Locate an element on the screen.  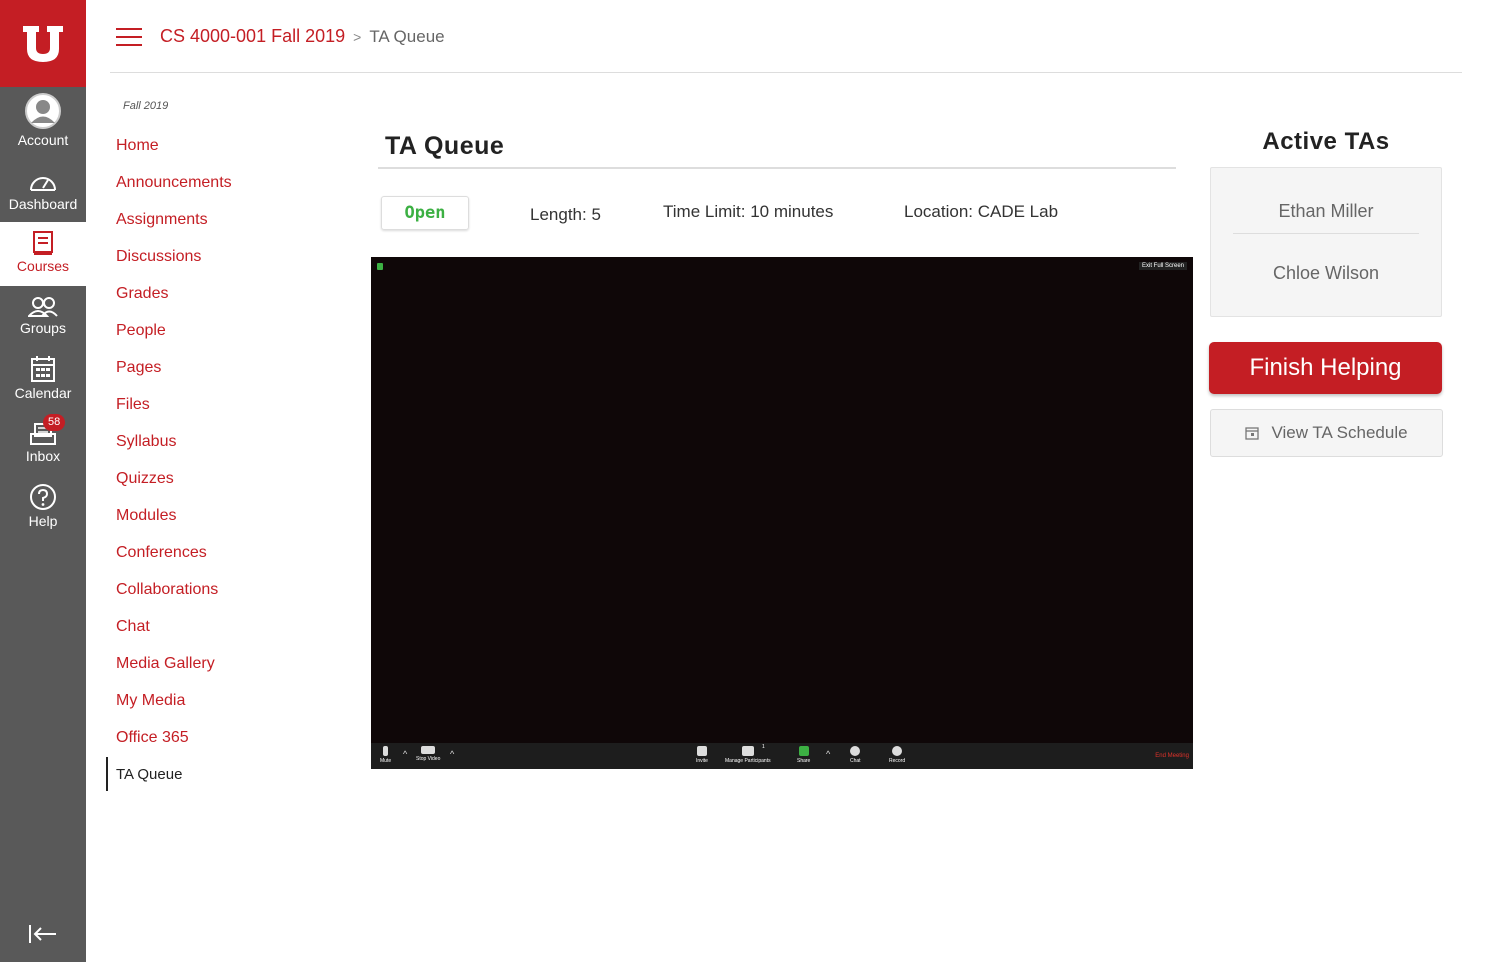
audio-options-caret: ^ is located at coordinates (405, 754).